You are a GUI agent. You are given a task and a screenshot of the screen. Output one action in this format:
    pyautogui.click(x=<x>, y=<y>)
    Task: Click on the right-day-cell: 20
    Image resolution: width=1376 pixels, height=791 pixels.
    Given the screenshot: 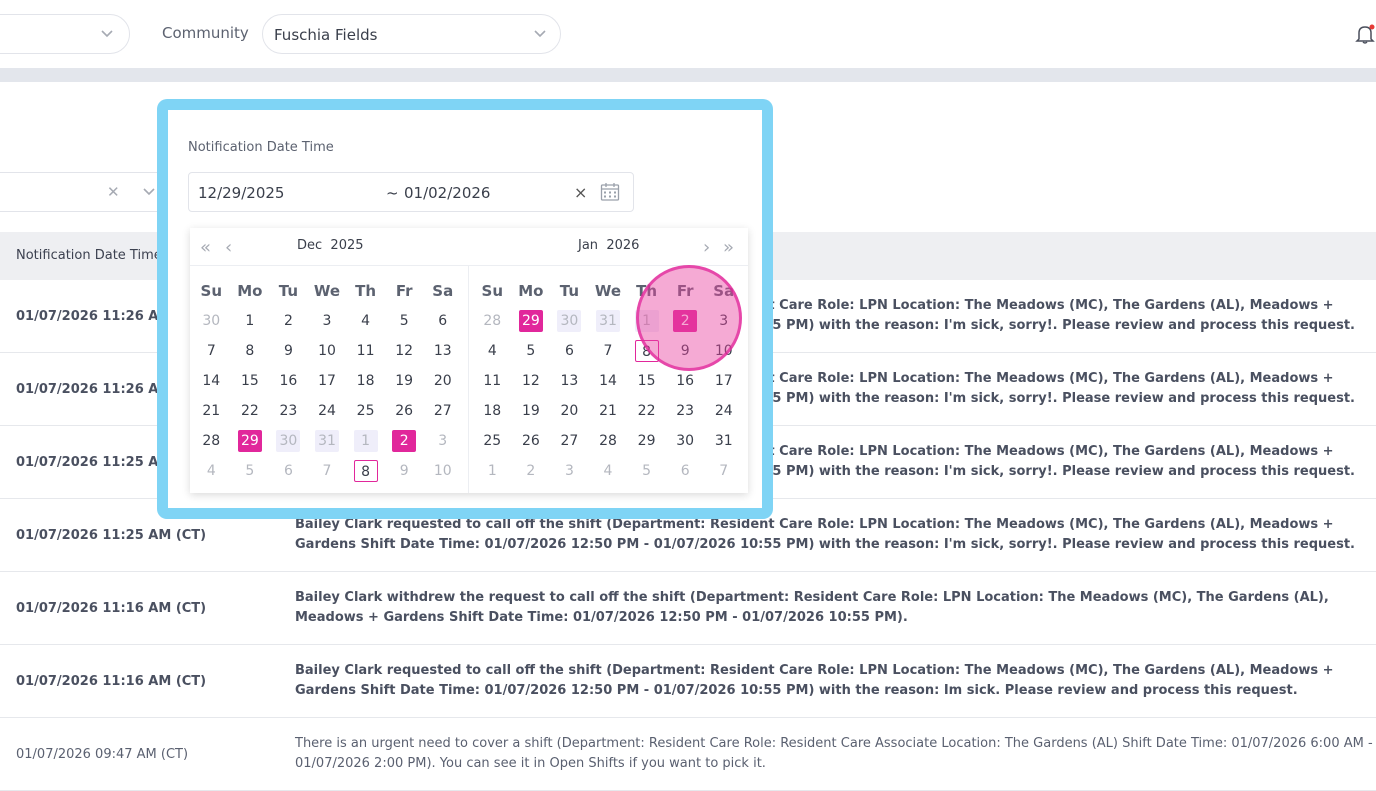 What is the action you would take?
    pyautogui.click(x=569, y=411)
    